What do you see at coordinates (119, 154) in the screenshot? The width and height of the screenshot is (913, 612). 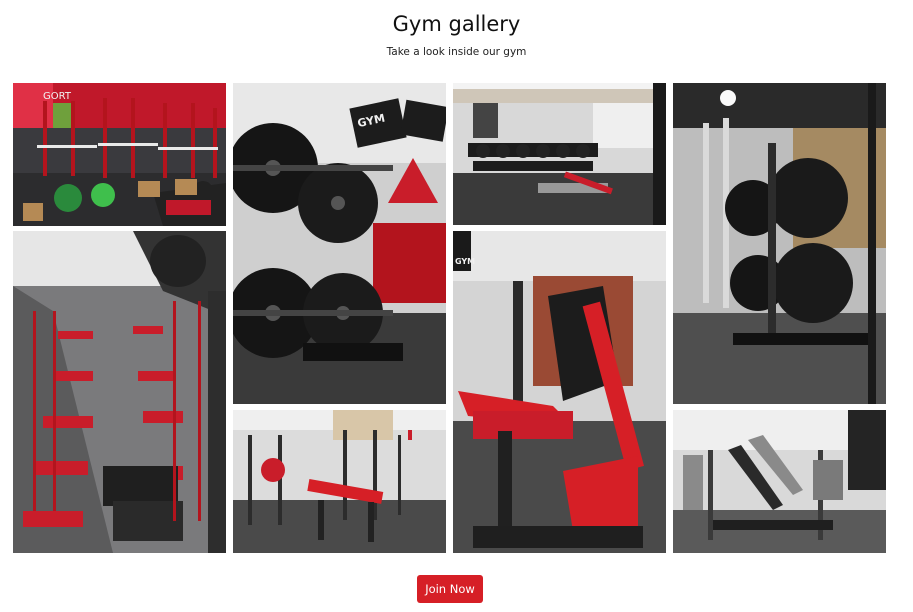 I see `gallery-photo-racks: GORT` at bounding box center [119, 154].